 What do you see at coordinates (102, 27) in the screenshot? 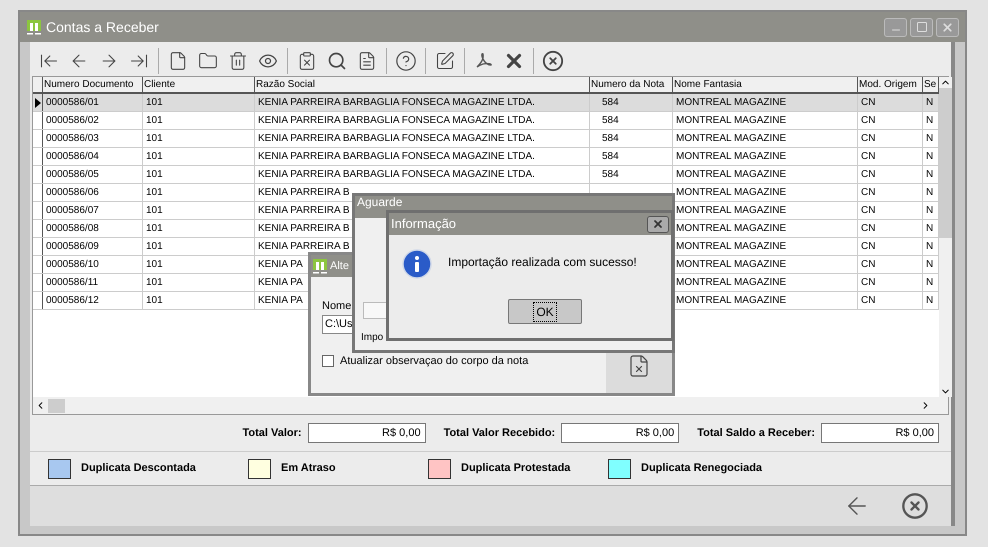
I see `window-title: Contas a Receber` at bounding box center [102, 27].